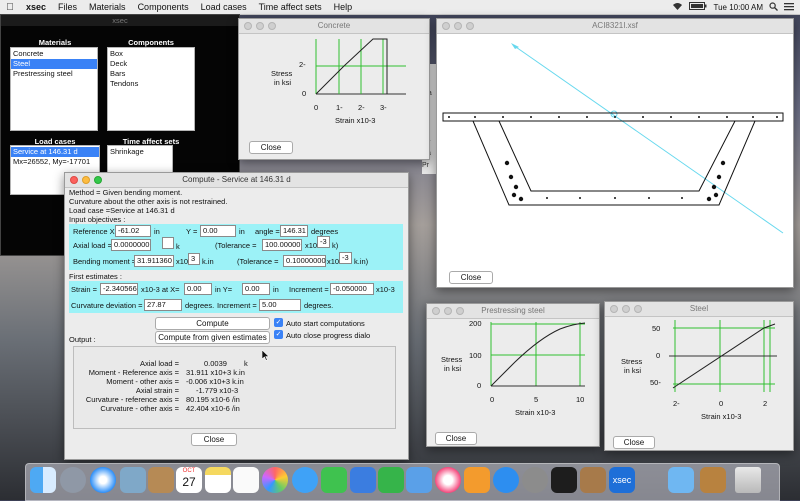 This screenshot has width=800, height=501. What do you see at coordinates (212, 323) in the screenshot?
I see `compute-button: Compute` at bounding box center [212, 323].